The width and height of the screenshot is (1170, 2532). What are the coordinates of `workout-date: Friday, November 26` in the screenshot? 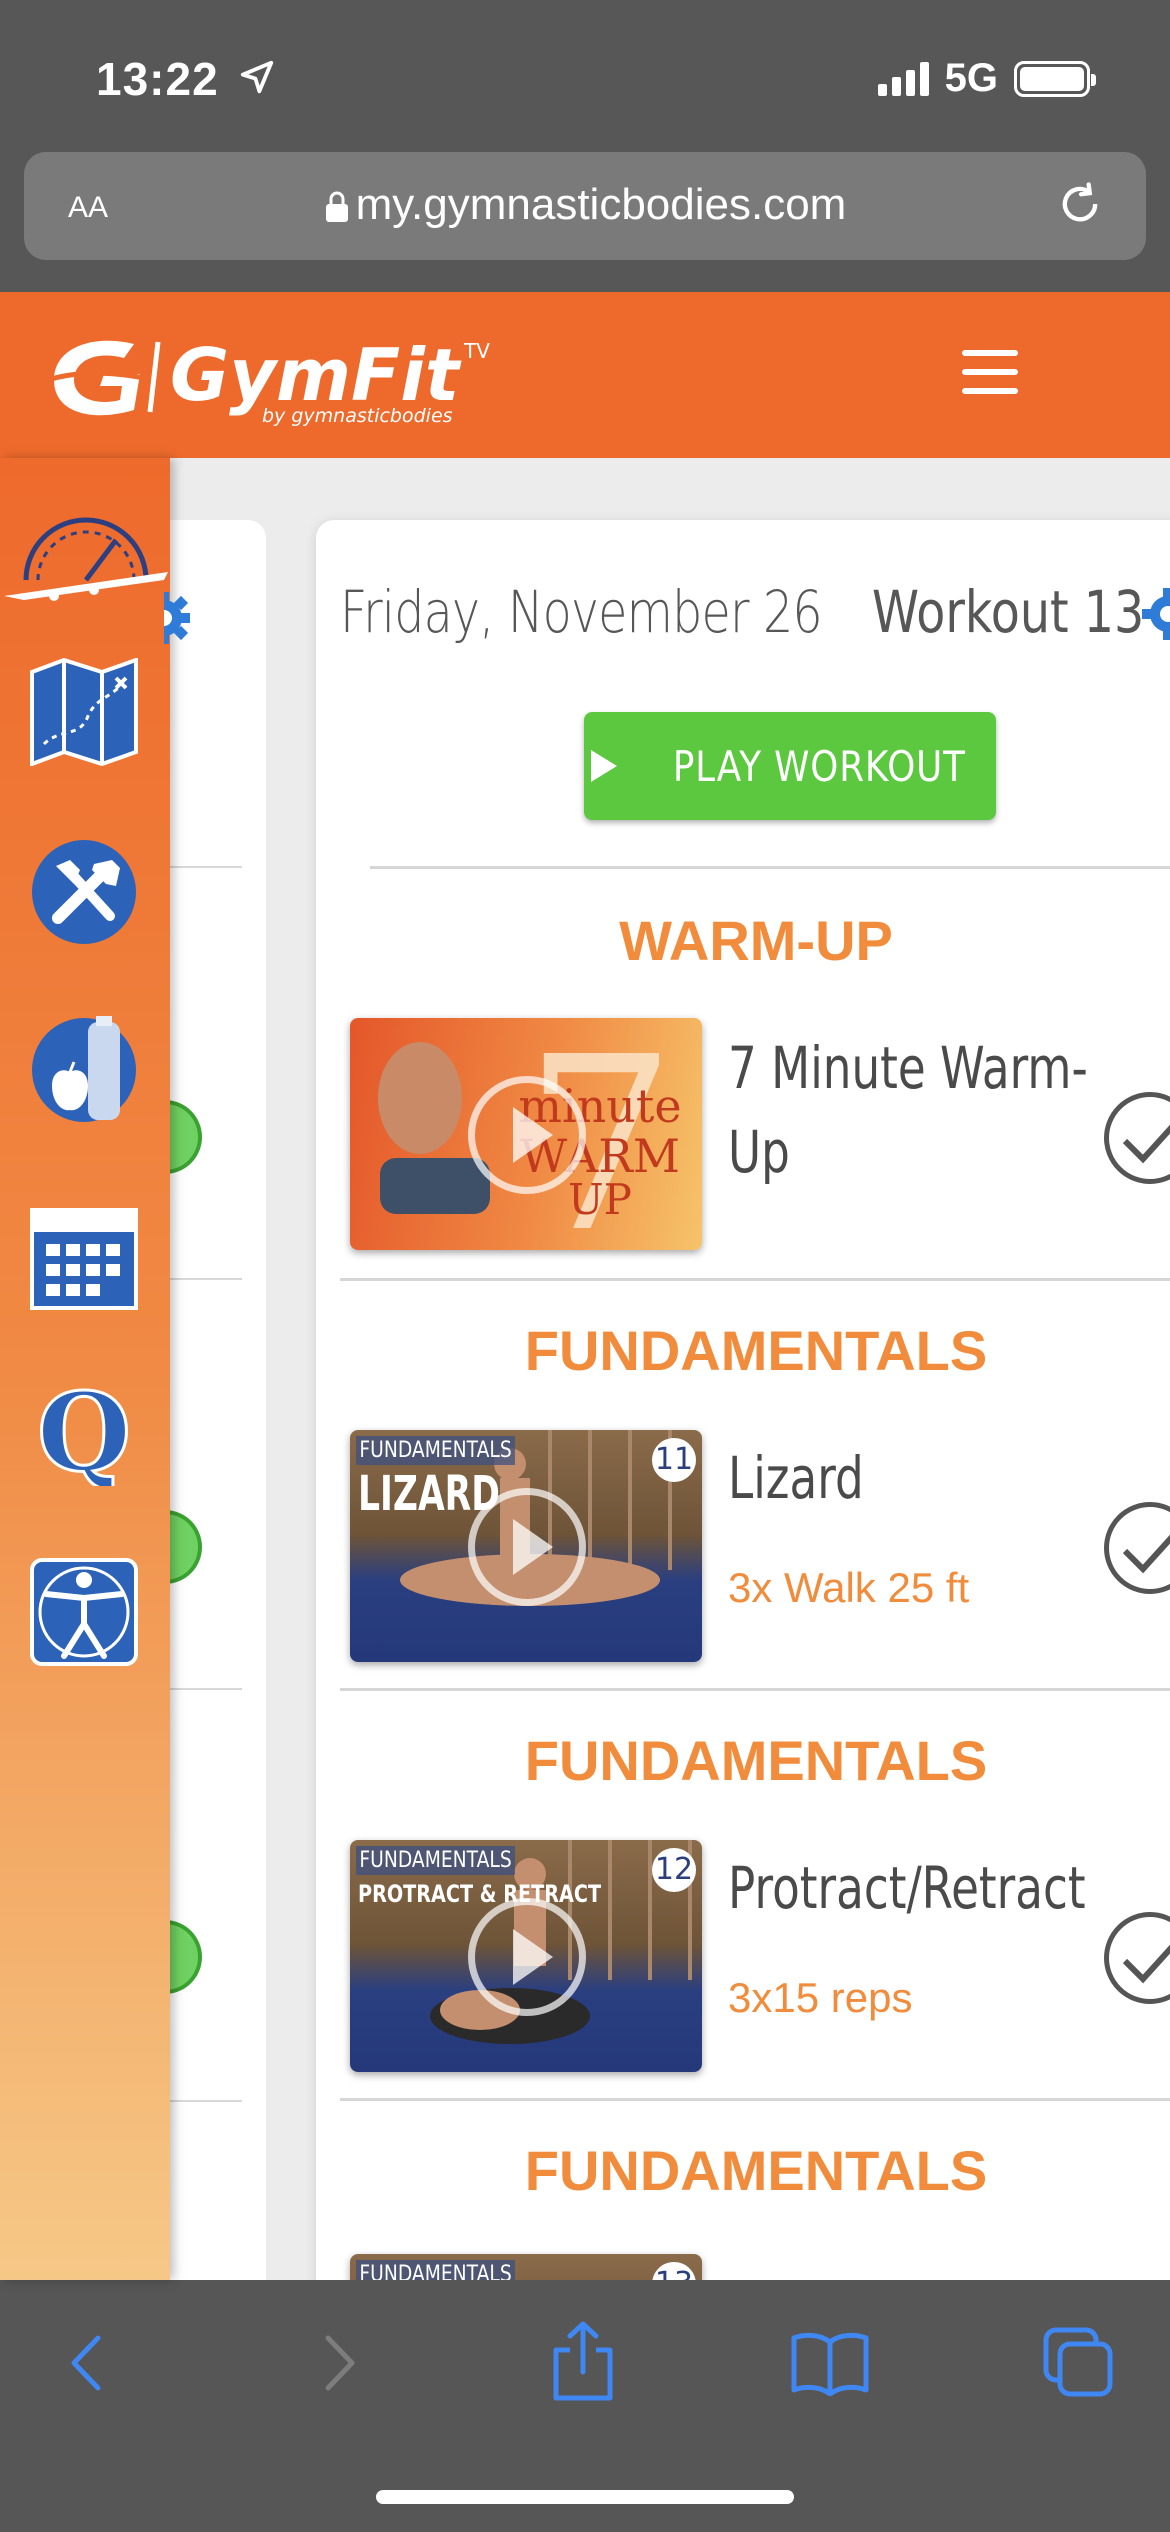 It's located at (581, 612).